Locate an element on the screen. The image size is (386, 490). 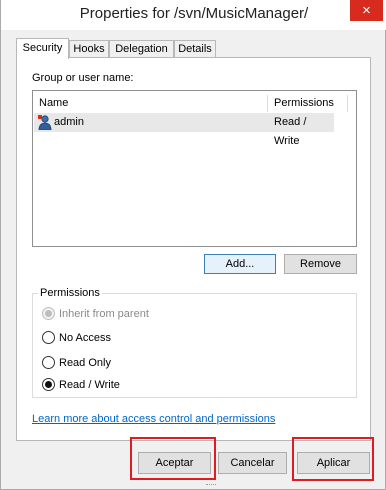
column-header-permissions: Permissions is located at coordinates (308, 103).